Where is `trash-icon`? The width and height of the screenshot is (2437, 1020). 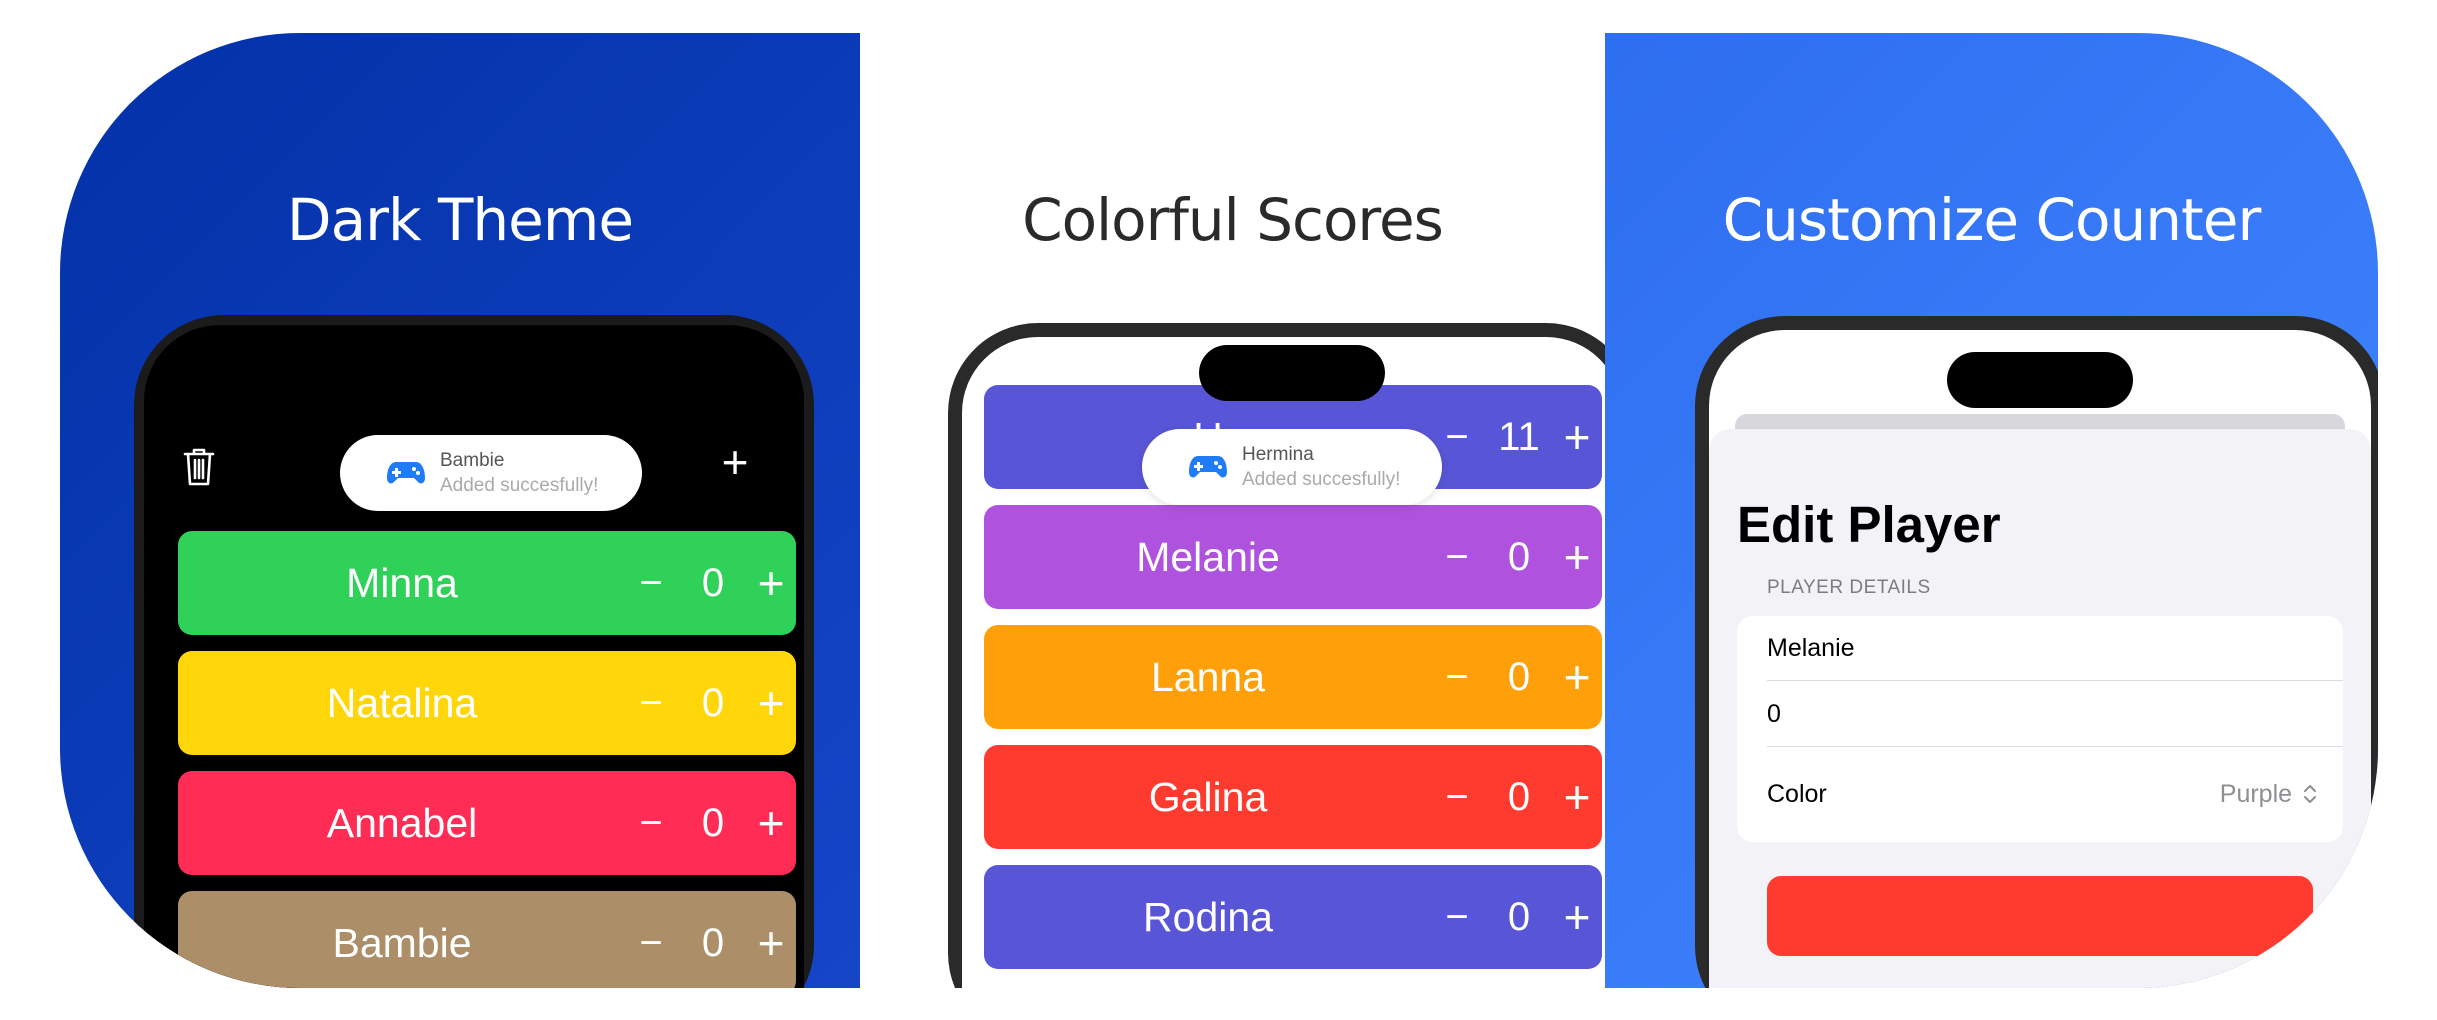 trash-icon is located at coordinates (199, 467).